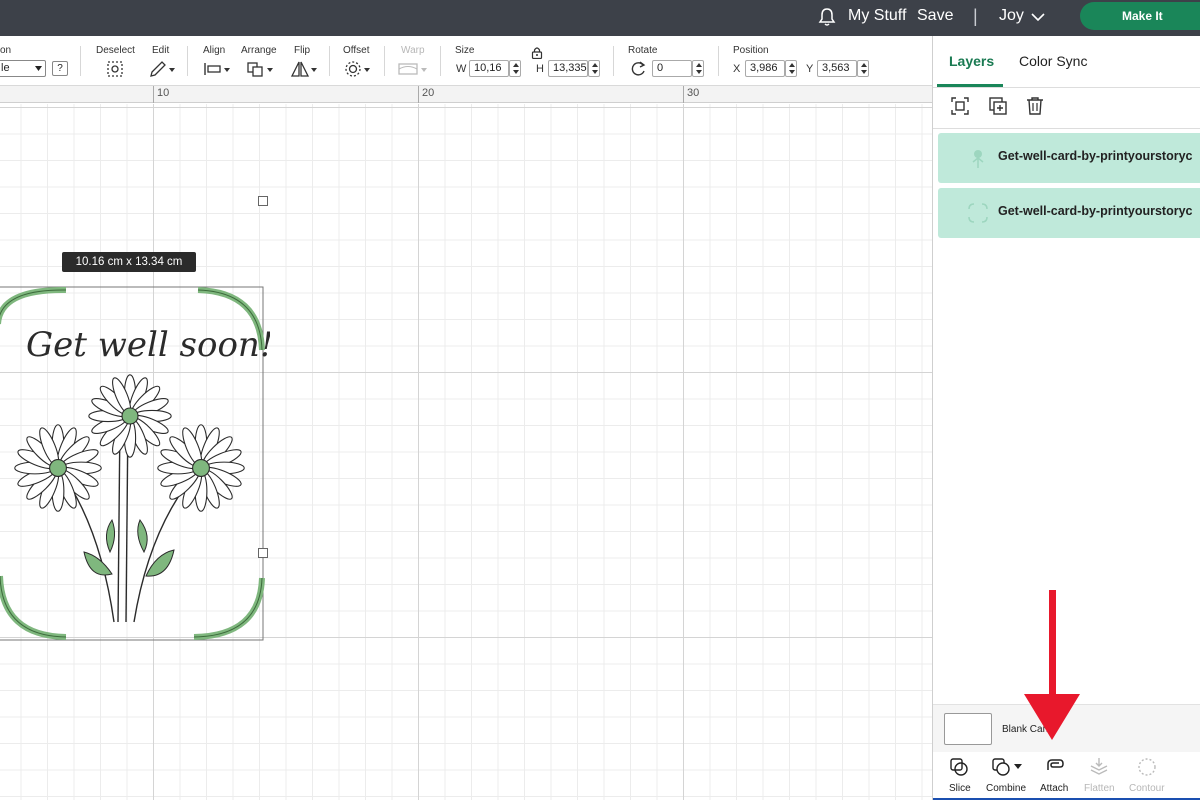 Image resolution: width=1200 pixels, height=800 pixels. What do you see at coordinates (810, 69) in the screenshot?
I see `y-label: Y` at bounding box center [810, 69].